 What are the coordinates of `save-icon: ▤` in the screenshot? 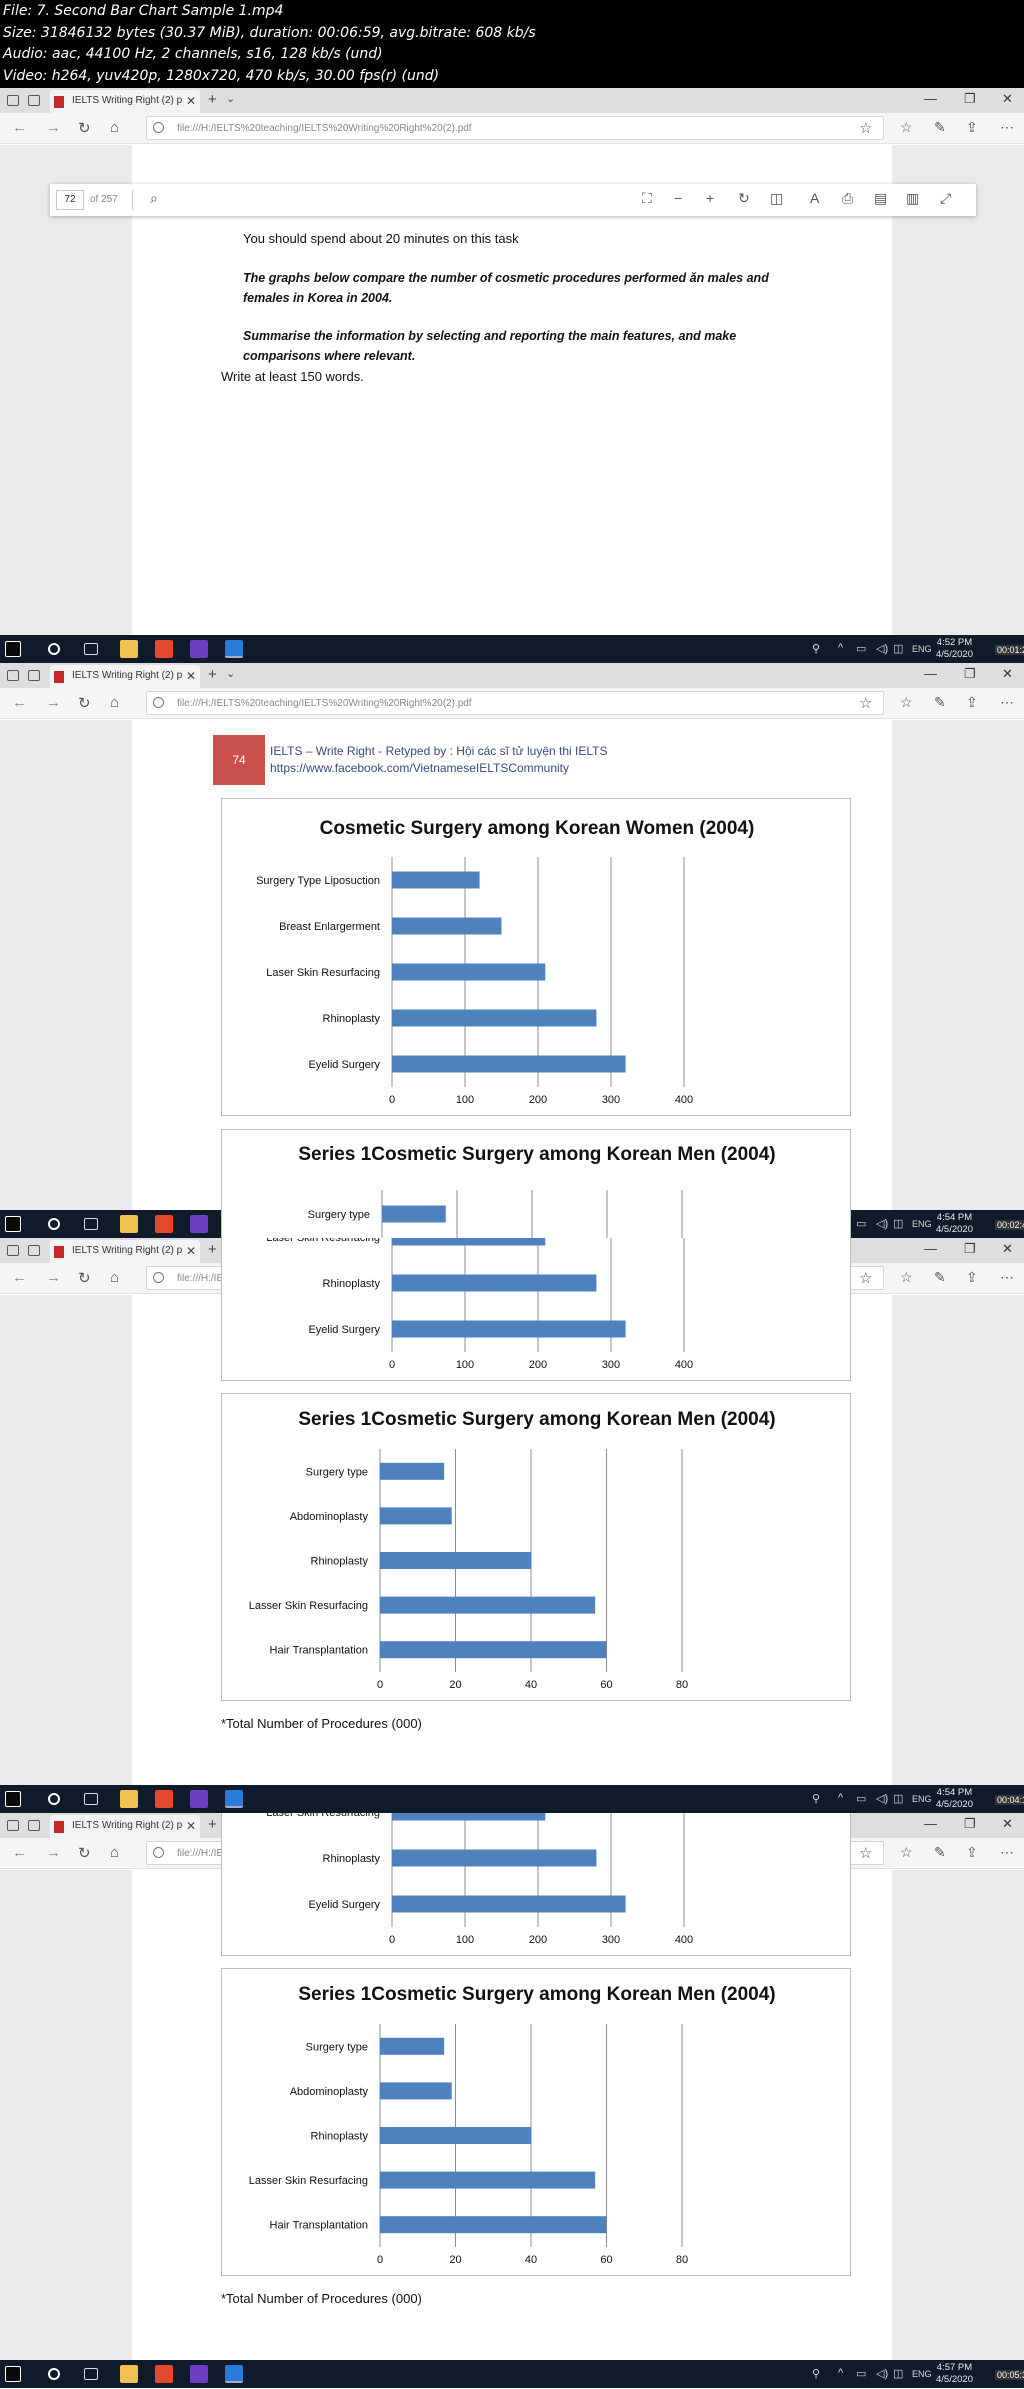 It's located at (880, 198).